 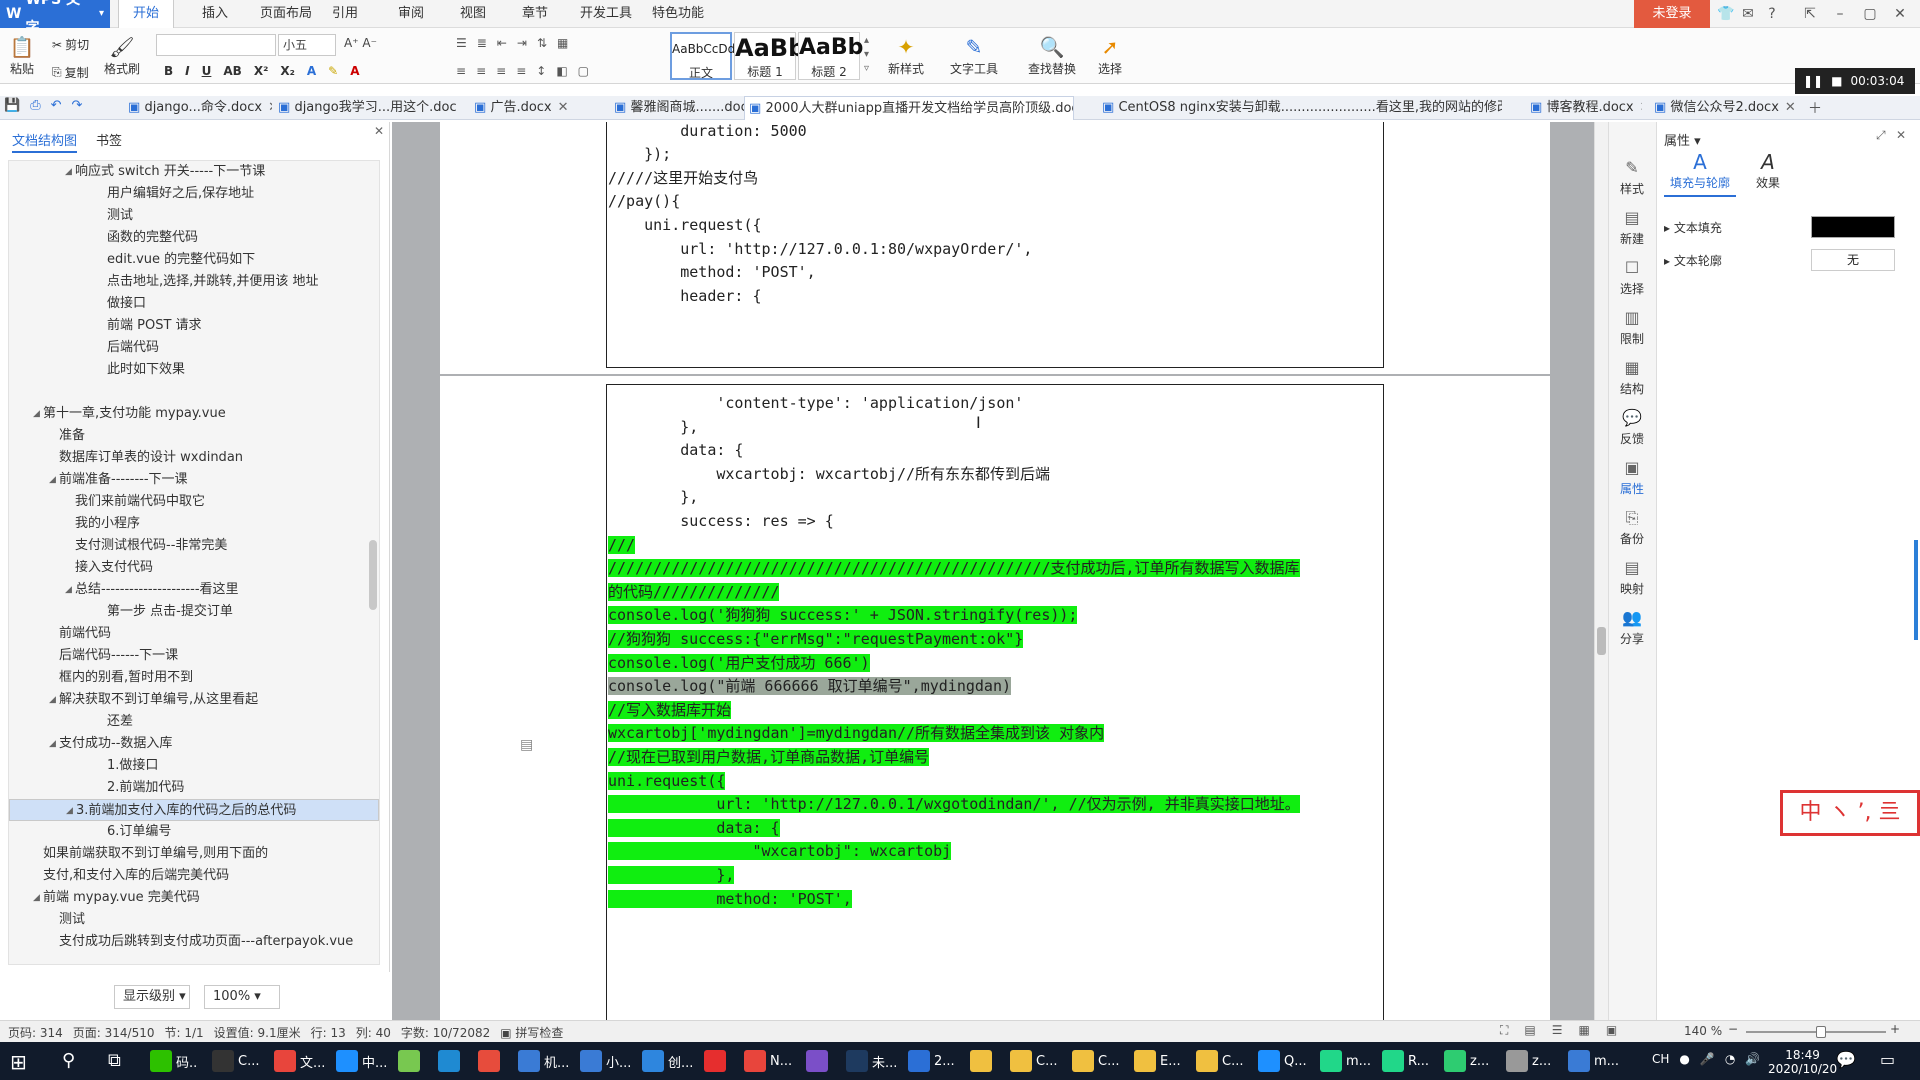 I want to click on code-line: uni.request({, so click(x=684, y=225).